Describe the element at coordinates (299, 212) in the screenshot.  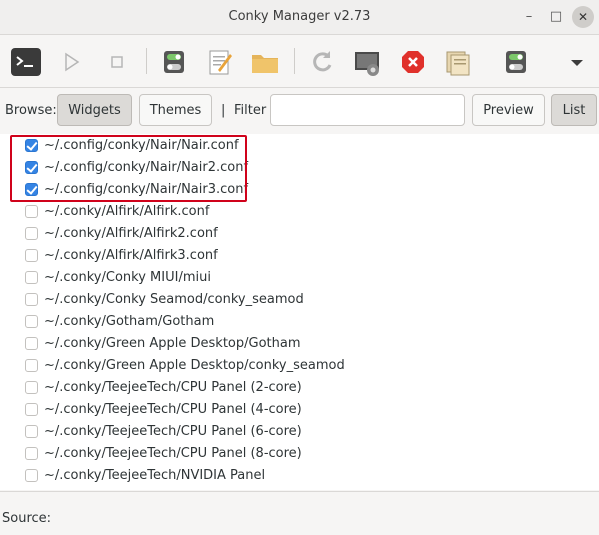
I see `list-item: ~/.conky/Alfirk/Alfirk.conf` at that location.